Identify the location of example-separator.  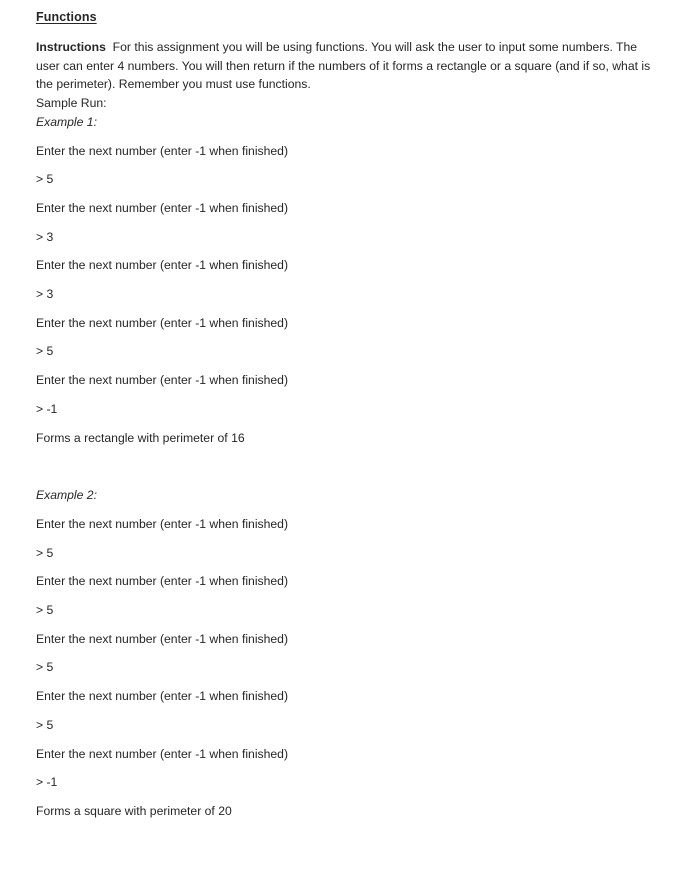
(345, 466).